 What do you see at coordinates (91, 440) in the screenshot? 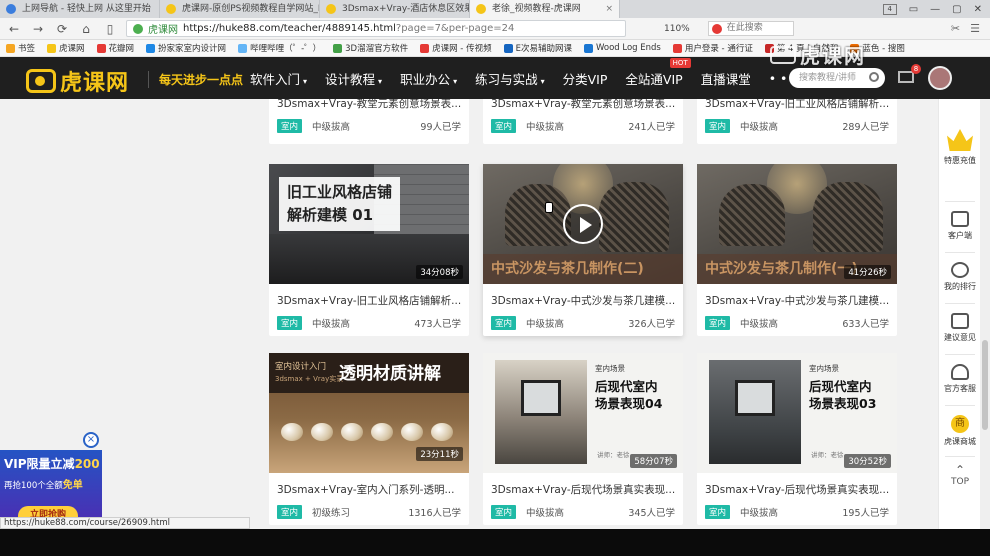
I see `ad-close-icon: ×` at bounding box center [91, 440].